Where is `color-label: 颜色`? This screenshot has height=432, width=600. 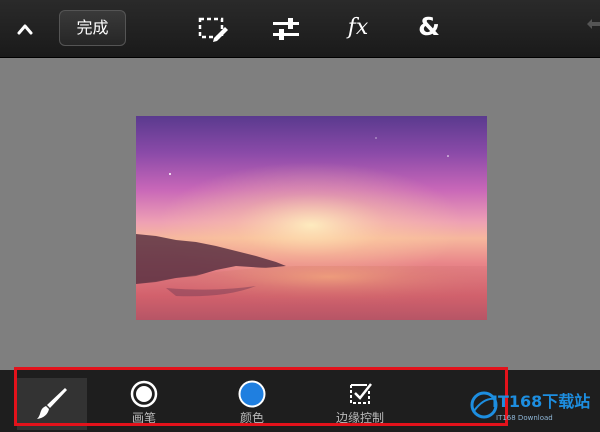
color-label: 颜色 is located at coordinates (251, 418).